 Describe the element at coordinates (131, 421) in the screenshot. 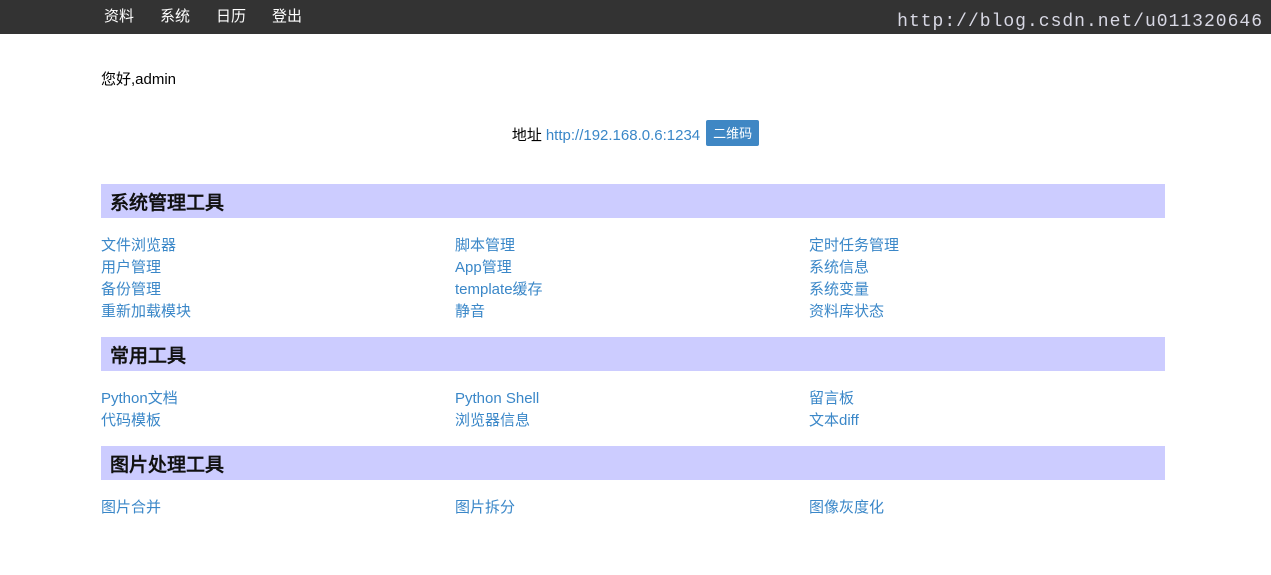

I see `tool-link-code-template: 代码模板` at that location.